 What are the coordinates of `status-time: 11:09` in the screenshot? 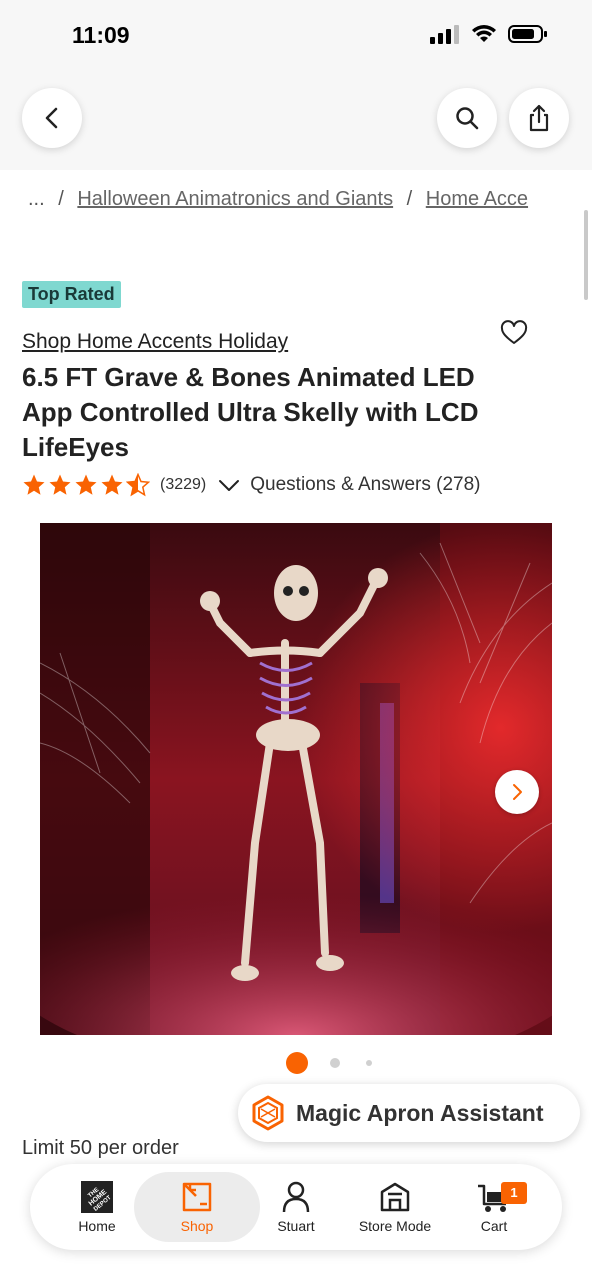 It's located at (101, 35).